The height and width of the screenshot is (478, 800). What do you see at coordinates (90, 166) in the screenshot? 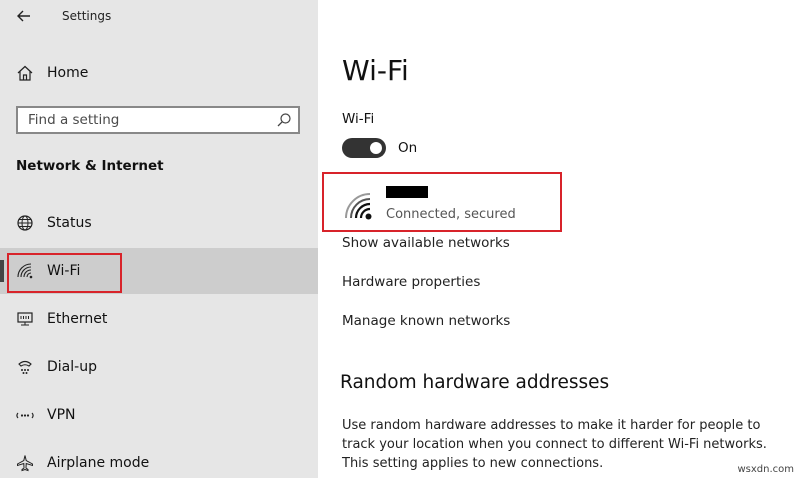
I see `section-title: Network & Internet` at bounding box center [90, 166].